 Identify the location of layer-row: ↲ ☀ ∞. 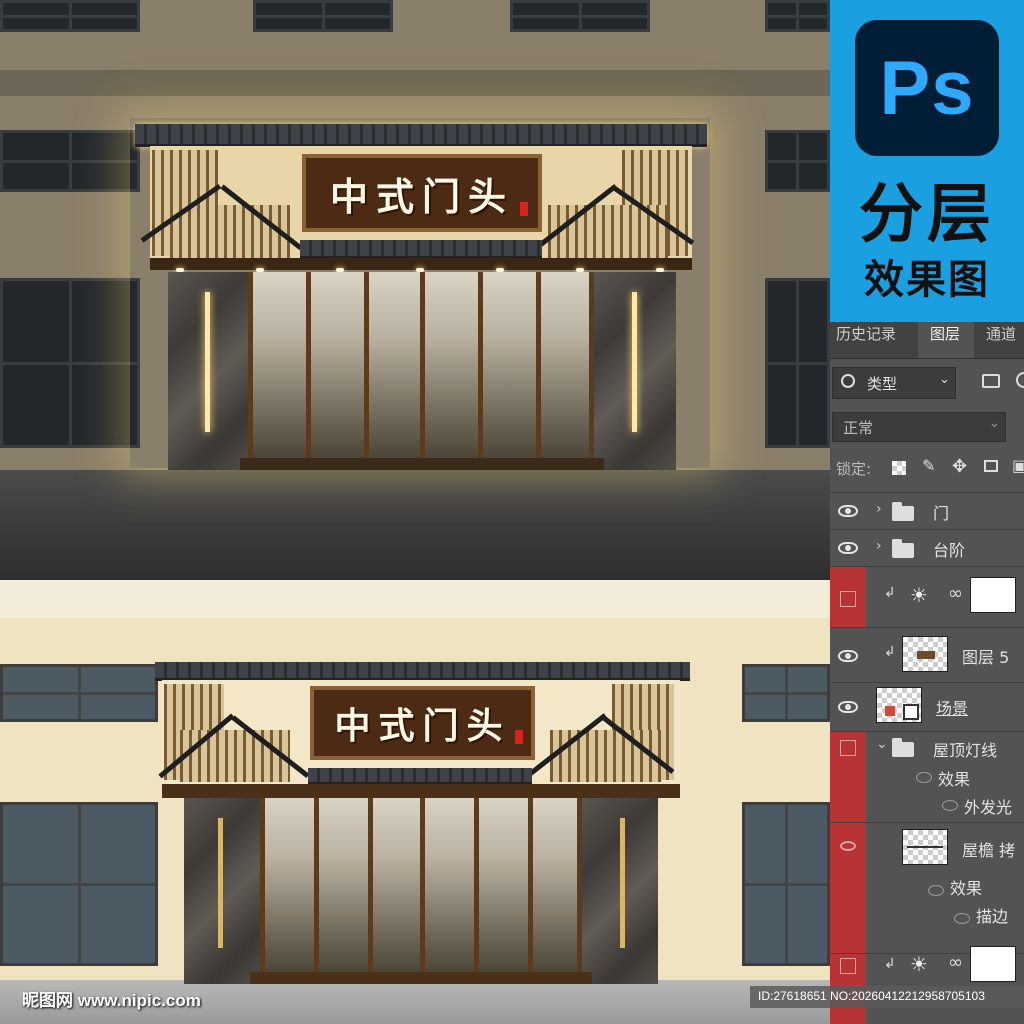
(927, 597).